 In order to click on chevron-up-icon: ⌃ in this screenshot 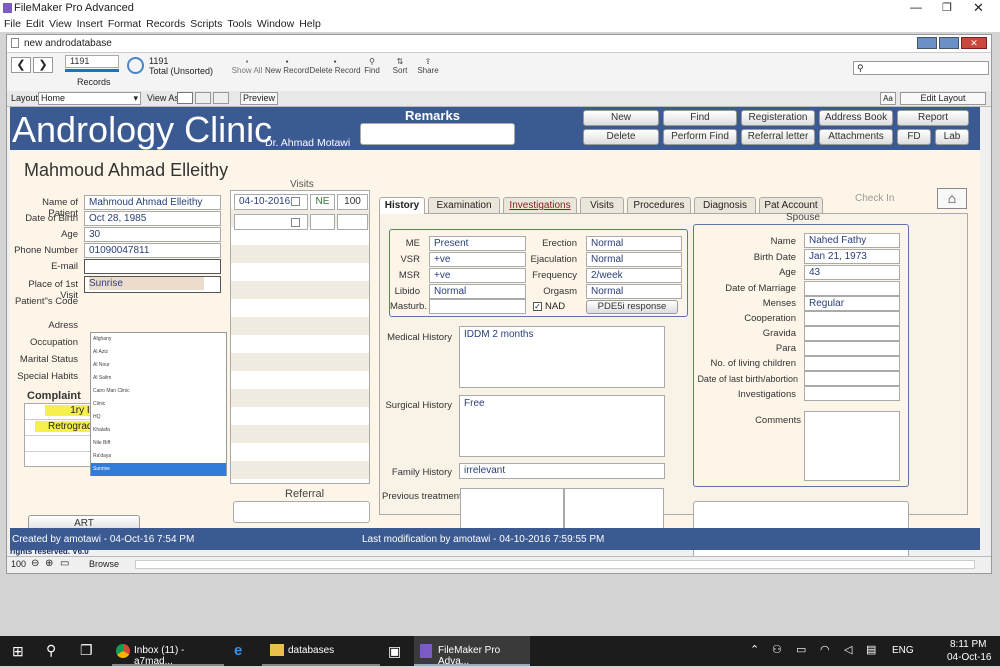, I will do `click(754, 649)`.